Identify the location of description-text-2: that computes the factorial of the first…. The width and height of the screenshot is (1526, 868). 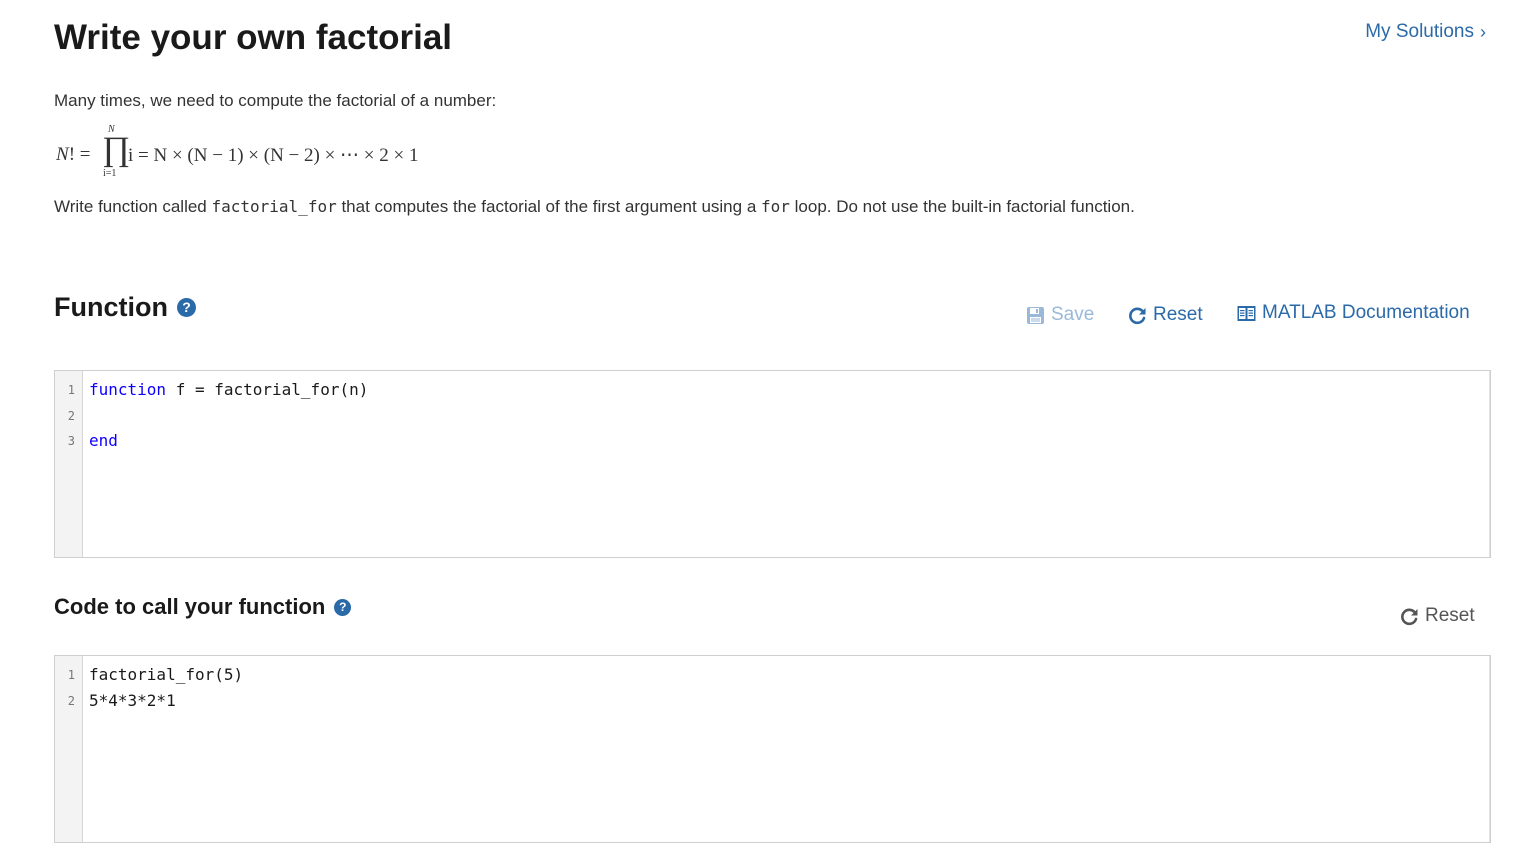
(548, 206).